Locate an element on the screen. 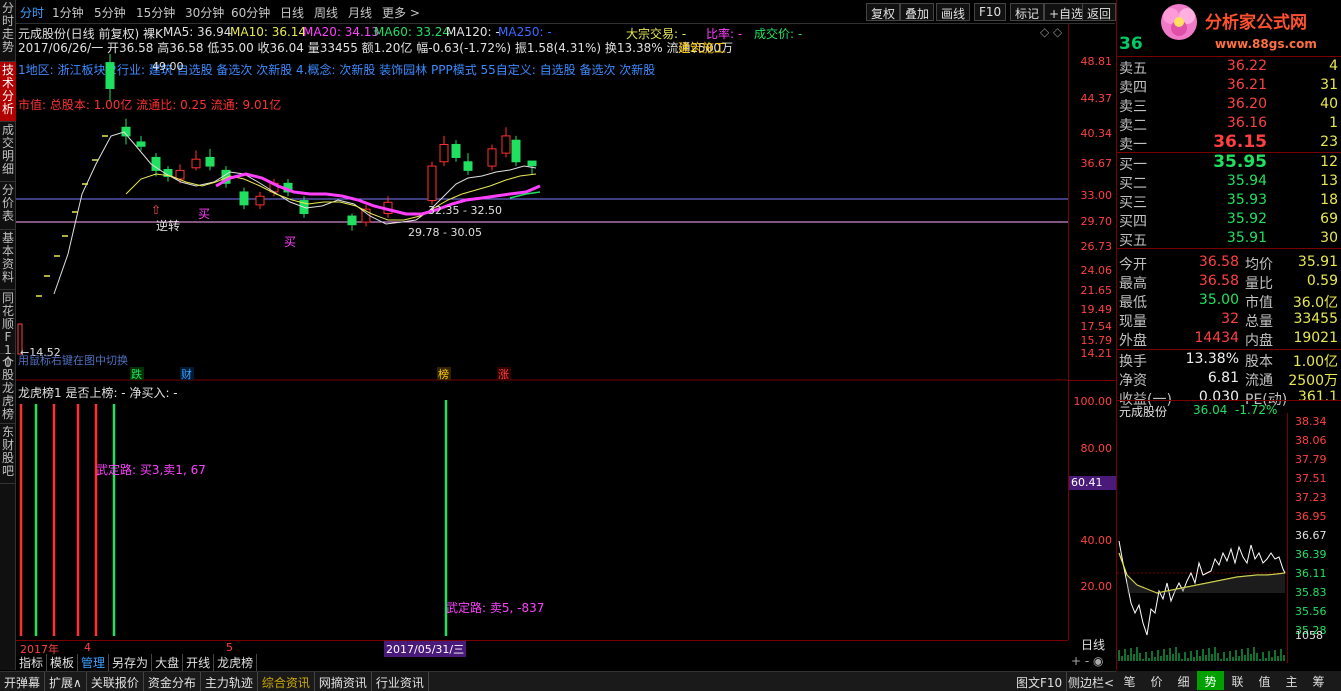 Image resolution: width=1341 pixels, height=691 pixels. draw-line-button: 画线 is located at coordinates (953, 12).